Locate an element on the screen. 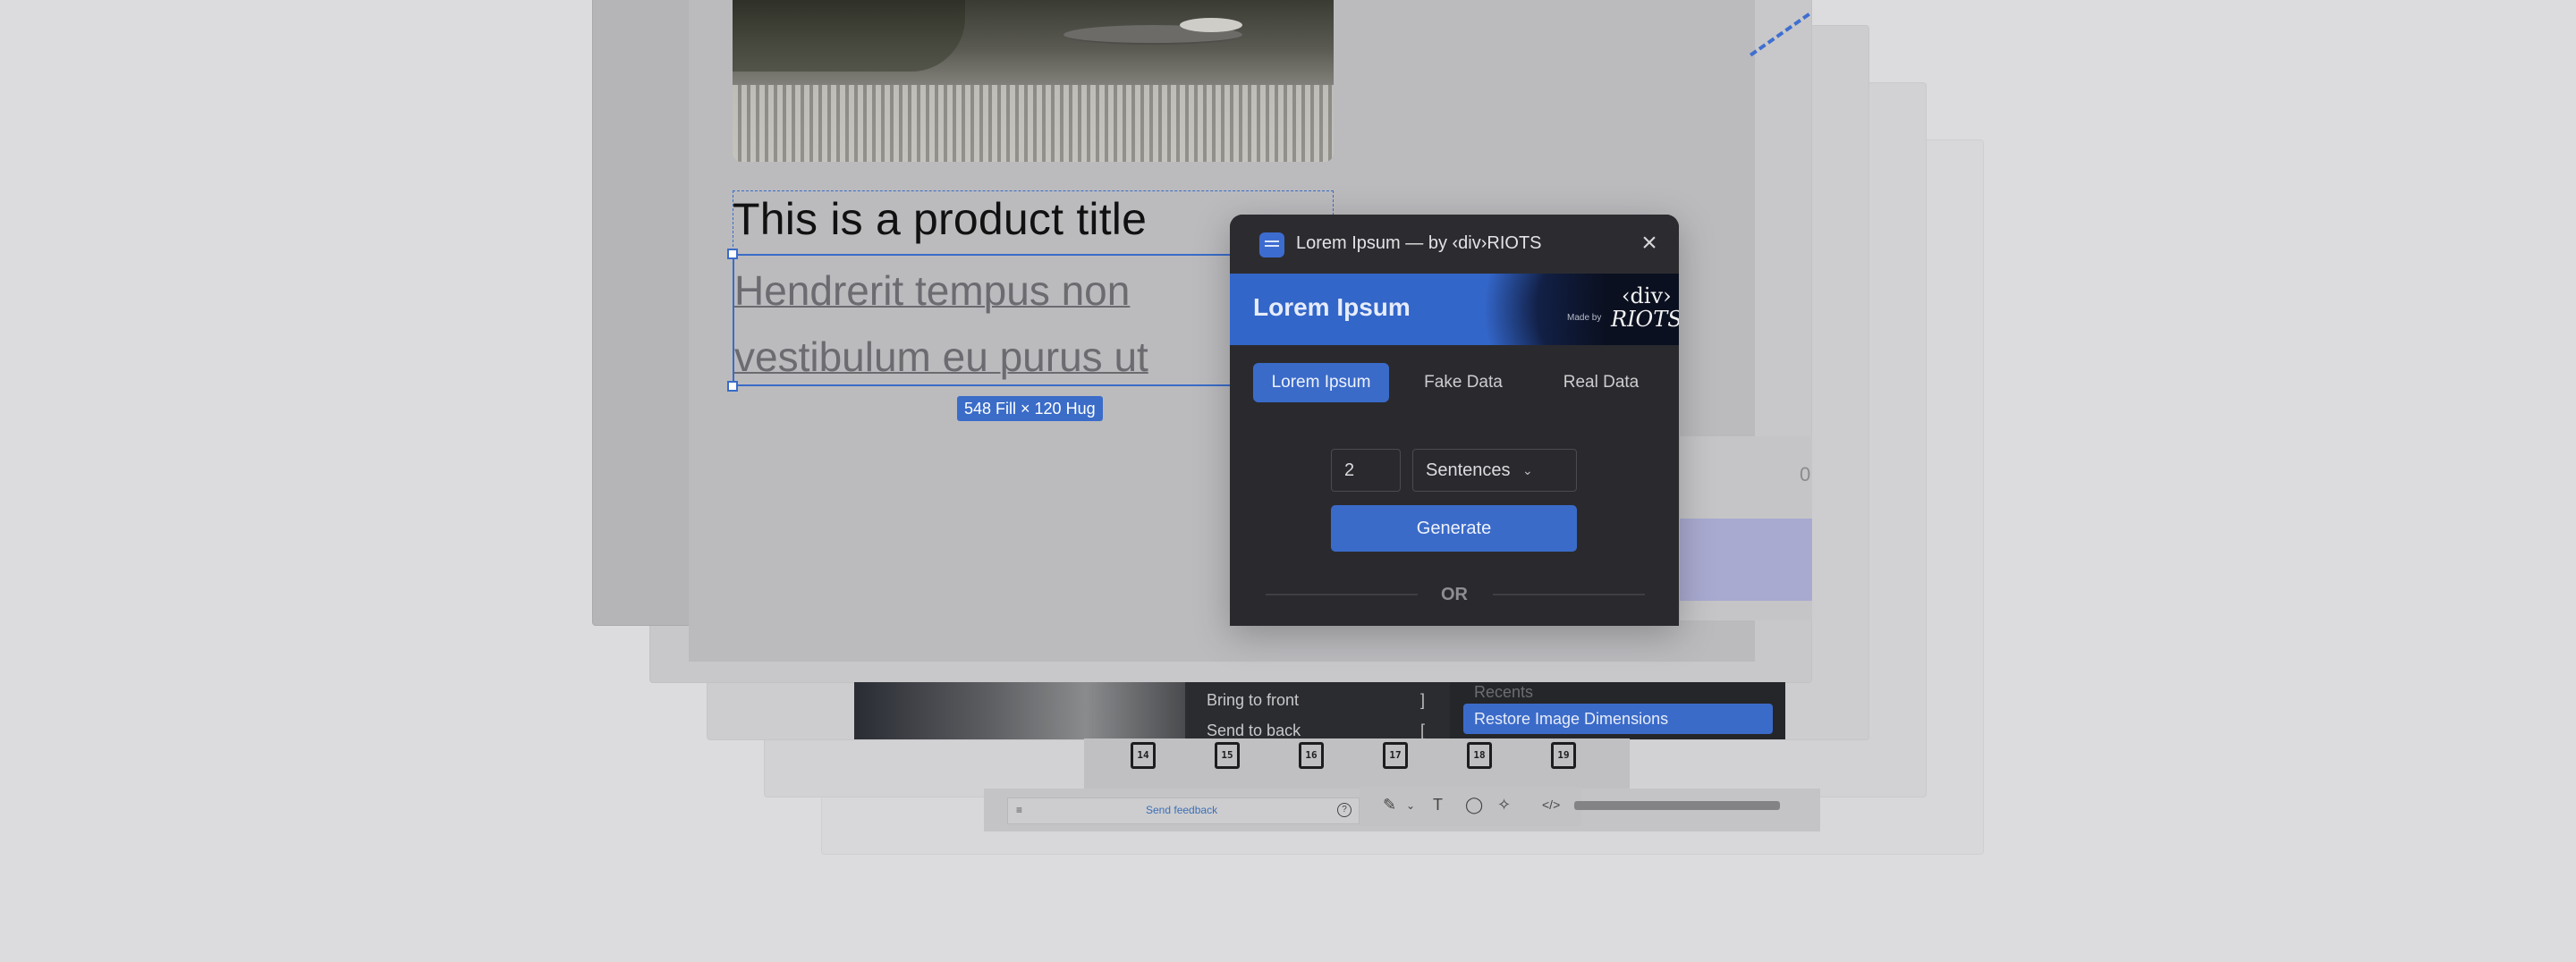  calendar-icon: 16 is located at coordinates (1311, 755).